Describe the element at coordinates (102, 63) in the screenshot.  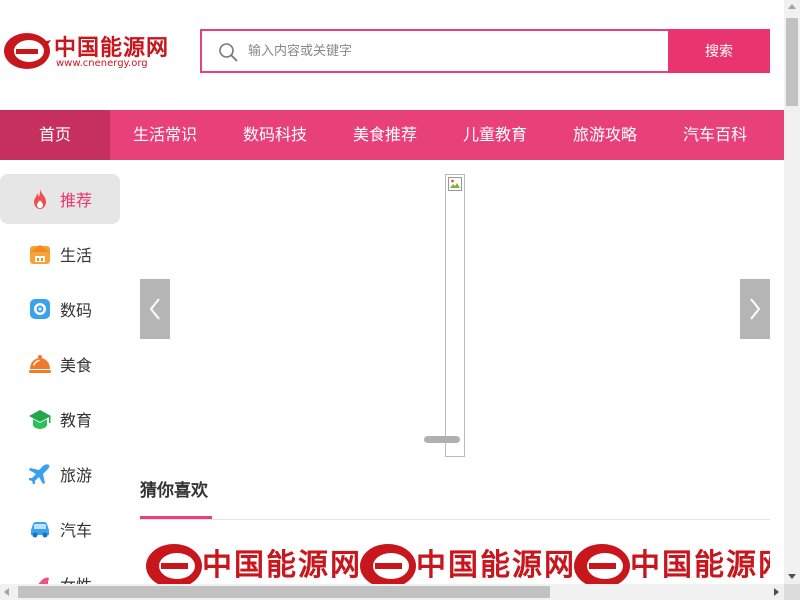
I see `logo-url: www.cnenergy.org` at that location.